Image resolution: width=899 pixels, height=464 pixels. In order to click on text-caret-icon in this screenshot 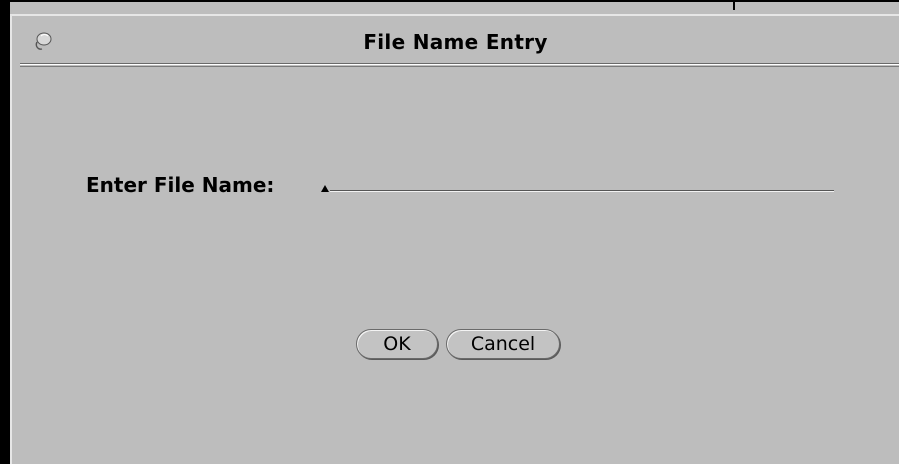, I will do `click(325, 188)`.